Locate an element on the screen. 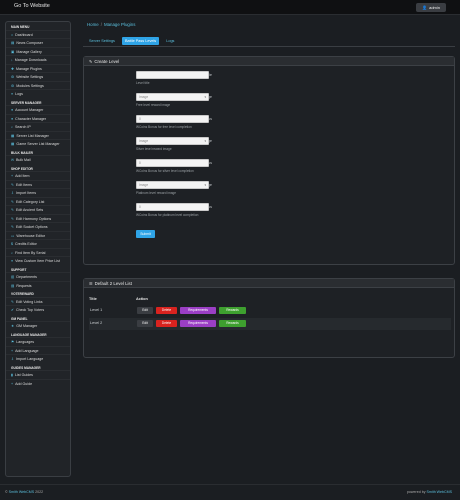 The height and width of the screenshot is (500, 460). sidebar-item-label: Logs is located at coordinates (19, 94).